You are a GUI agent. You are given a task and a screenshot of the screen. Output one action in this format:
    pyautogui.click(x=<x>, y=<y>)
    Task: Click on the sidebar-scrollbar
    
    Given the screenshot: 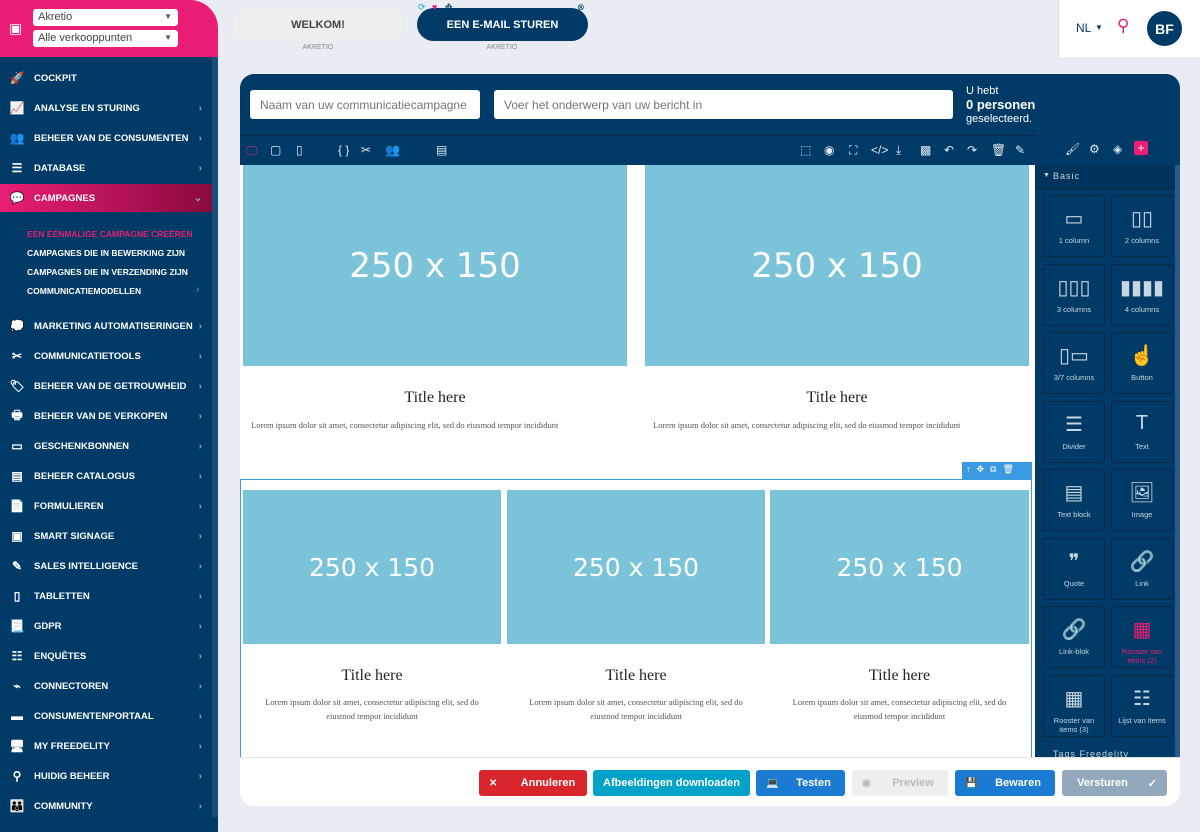 What is the action you would take?
    pyautogui.click(x=215, y=437)
    